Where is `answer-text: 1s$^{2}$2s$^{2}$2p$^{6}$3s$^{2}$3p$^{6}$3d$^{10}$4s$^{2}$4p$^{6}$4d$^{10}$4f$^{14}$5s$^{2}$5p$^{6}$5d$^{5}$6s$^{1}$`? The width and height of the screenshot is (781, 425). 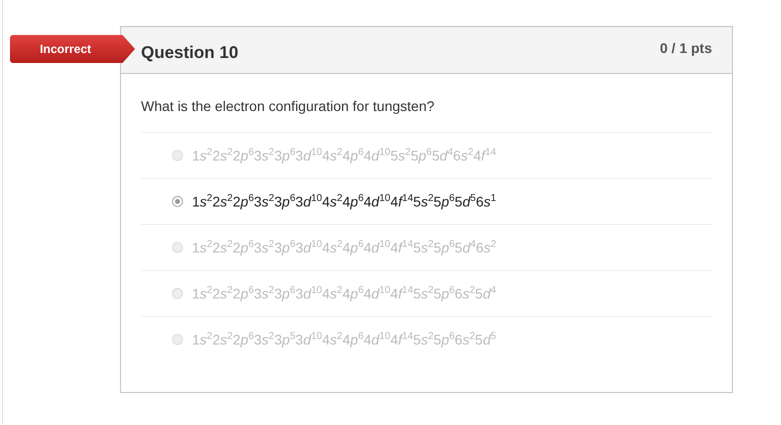 answer-text: 1s$^{2}$2s$^{2}$2p$^{6}$3s$^{2}$3p$^{6}$3d$^{10}$4s$^{2}$4p$^{6}$4d$^{10}$4f$^{14}$5s$^{2}$5p$^{6}$5d$^{5}$6s$^{1}$ is located at coordinates (344, 201).